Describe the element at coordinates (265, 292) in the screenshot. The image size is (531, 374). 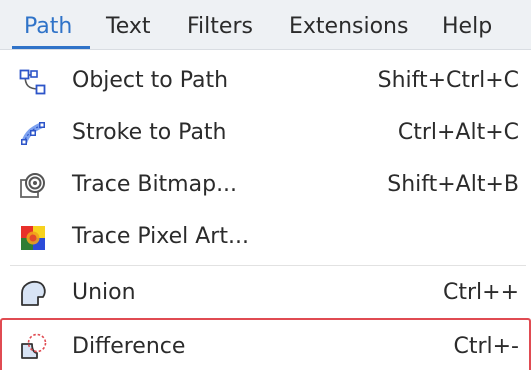
I see `menu-item-union: Union Ctrl++` at that location.